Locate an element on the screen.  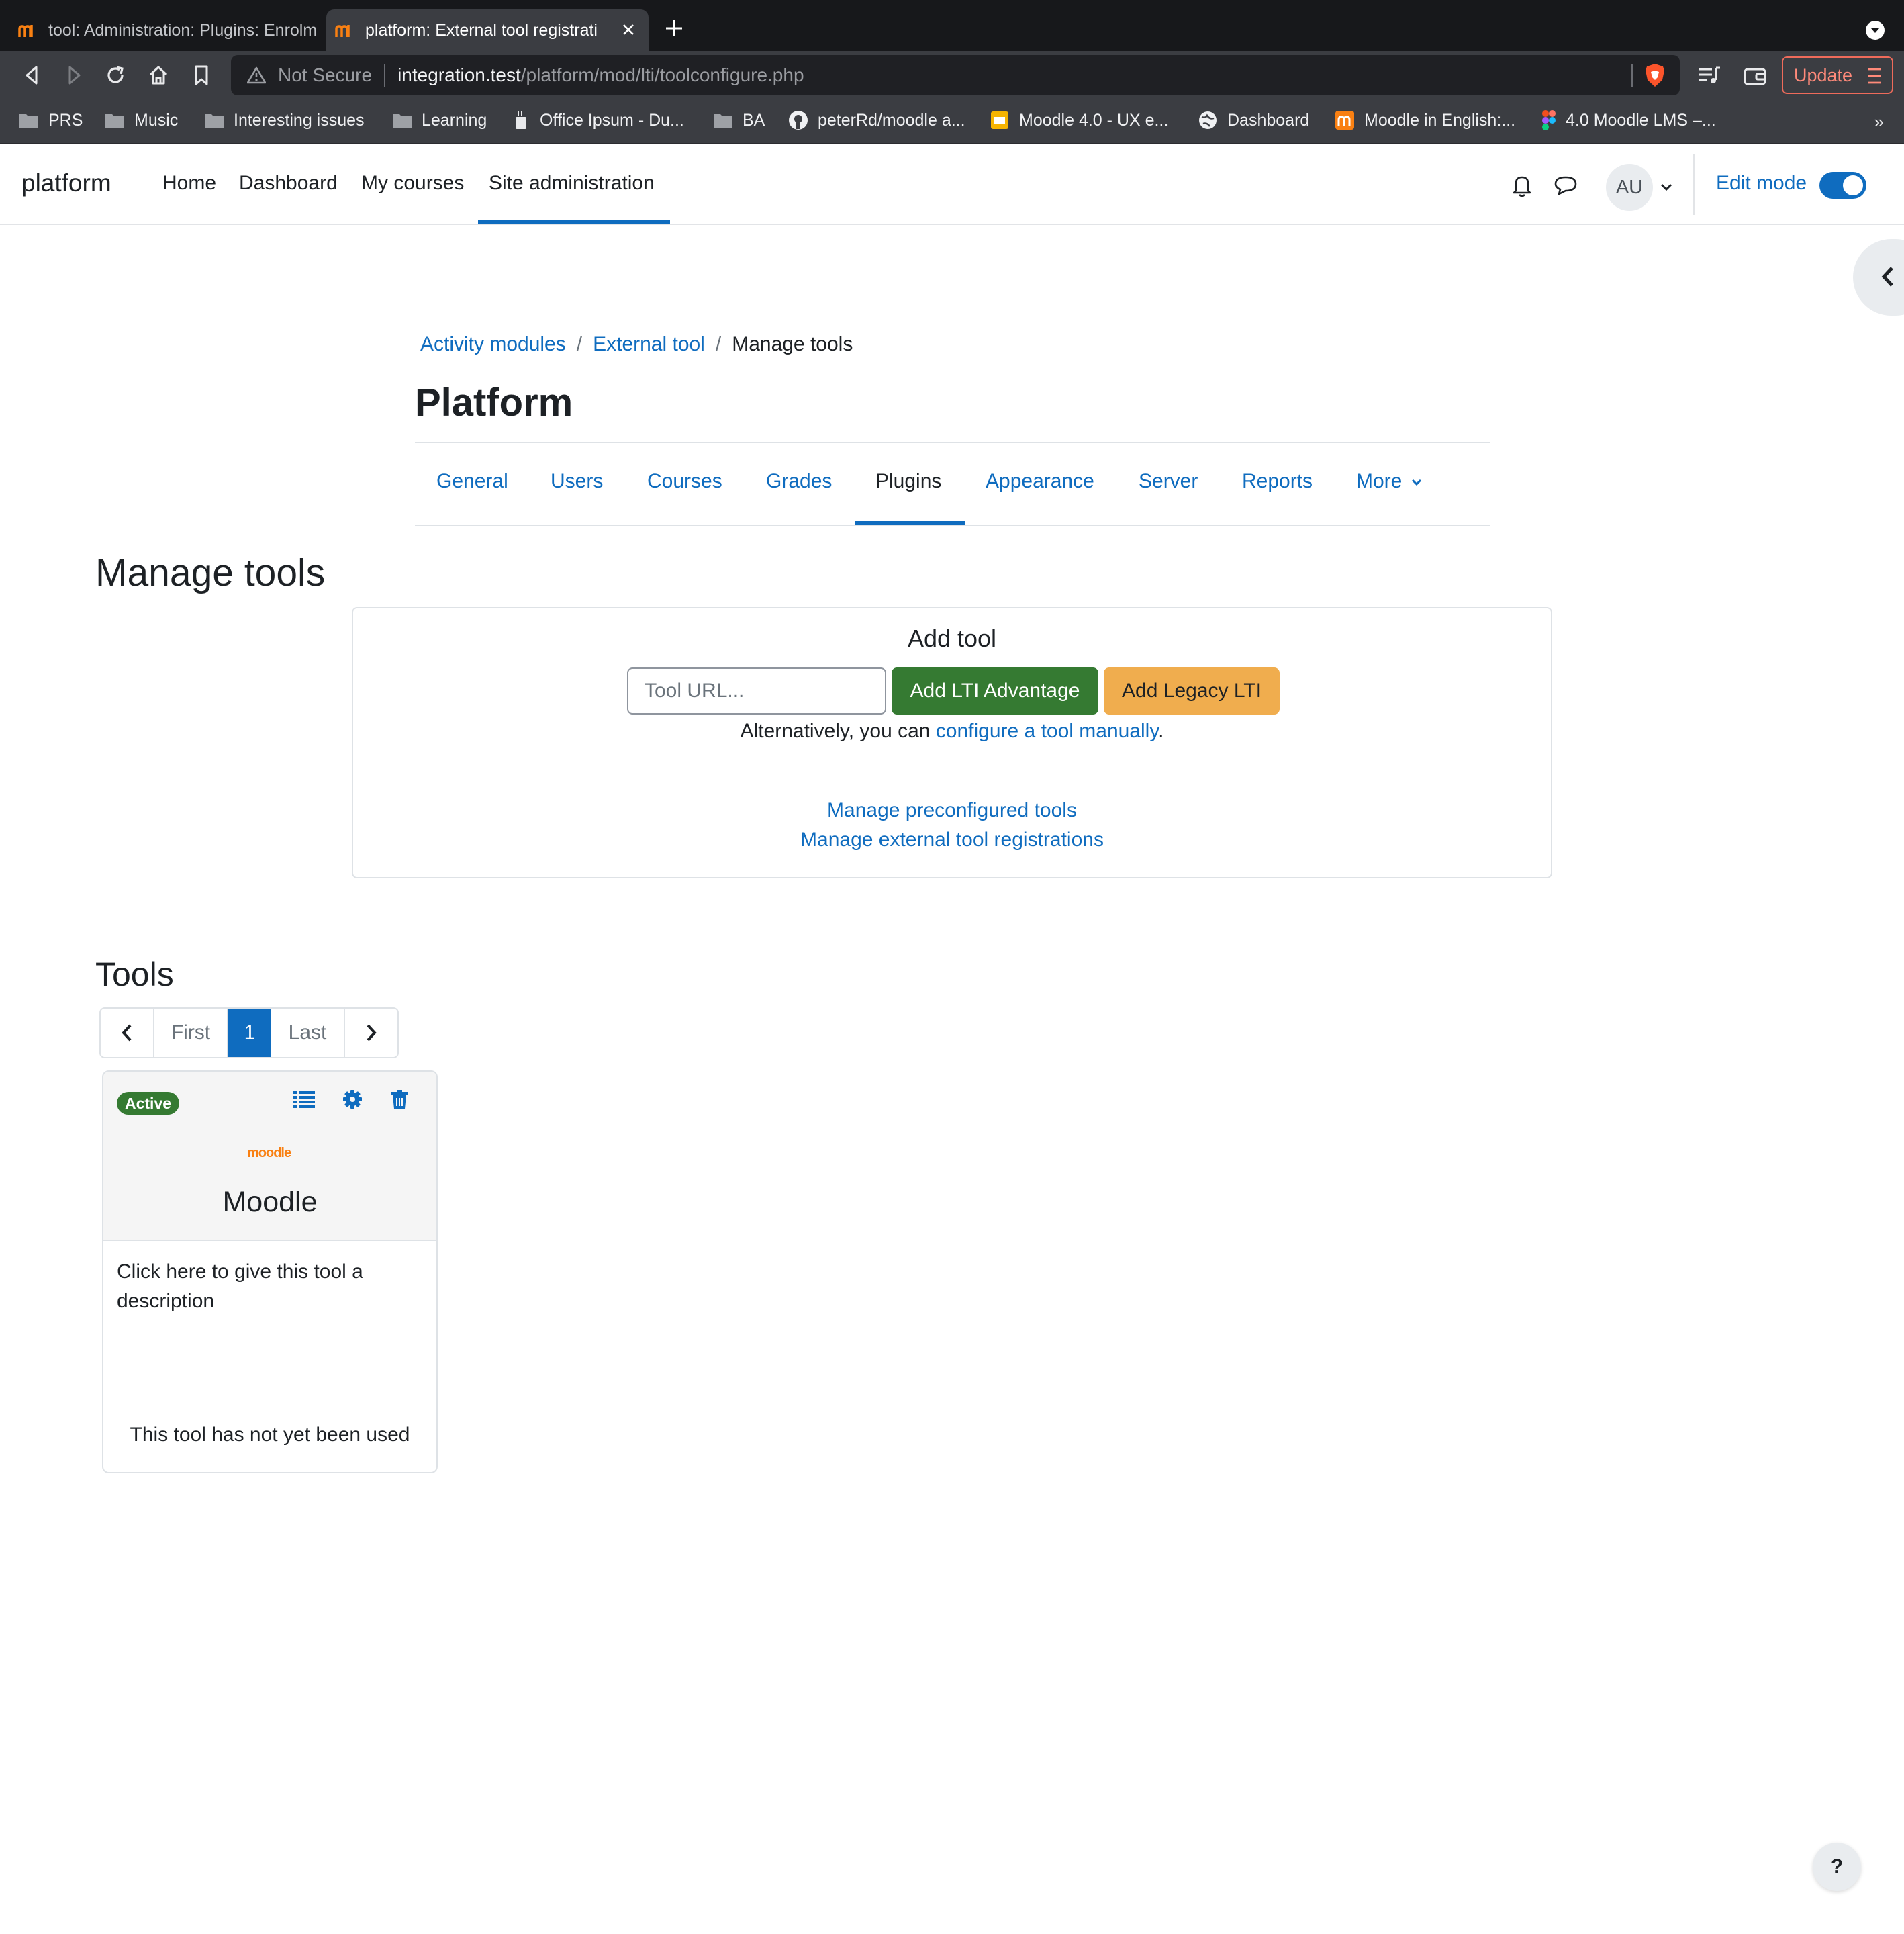
add-legacy-lti-button: Add Legacy LTI is located at coordinates (1192, 691).